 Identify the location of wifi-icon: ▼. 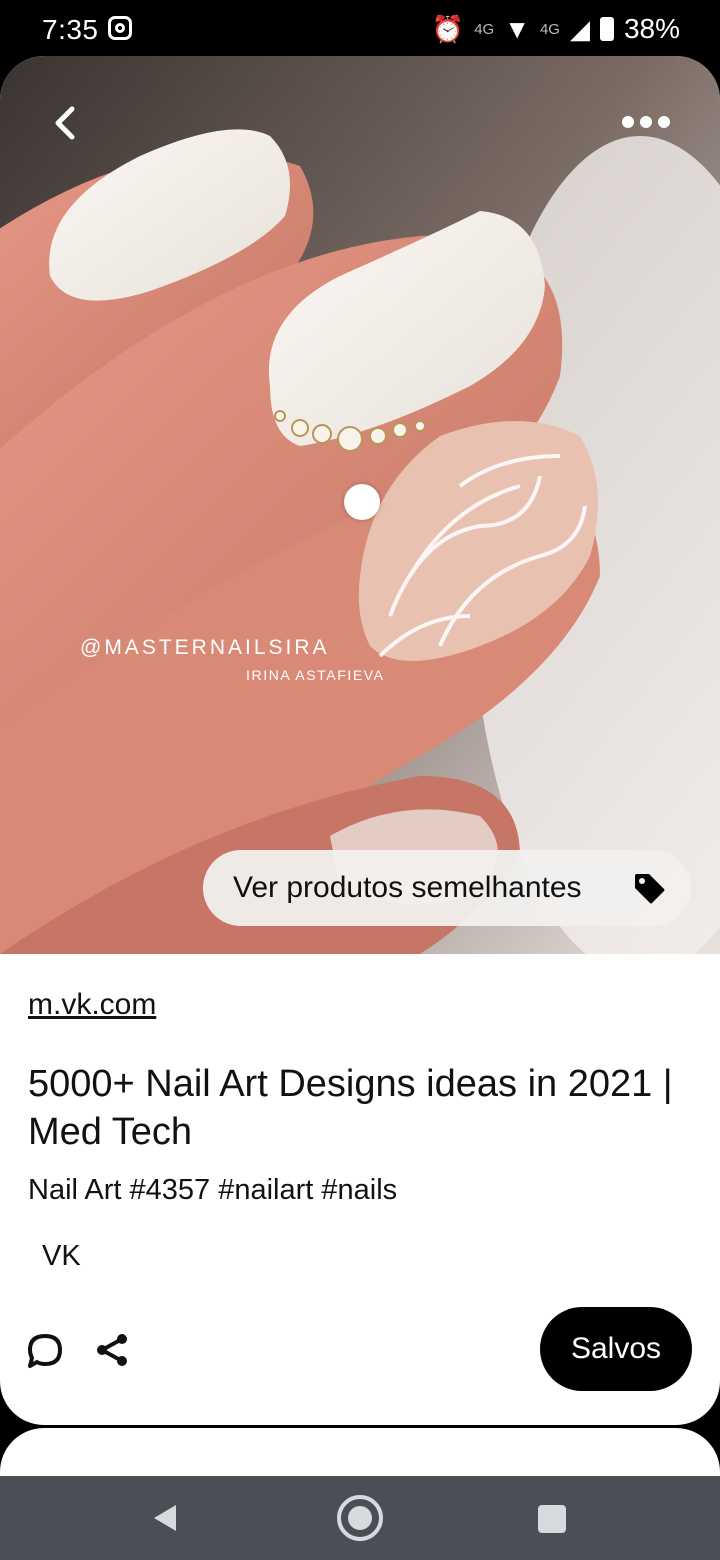
(517, 29).